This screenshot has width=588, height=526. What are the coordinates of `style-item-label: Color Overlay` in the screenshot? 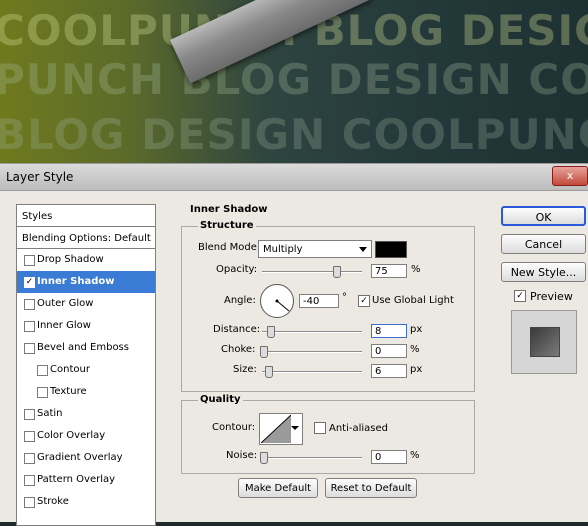 It's located at (71, 435).